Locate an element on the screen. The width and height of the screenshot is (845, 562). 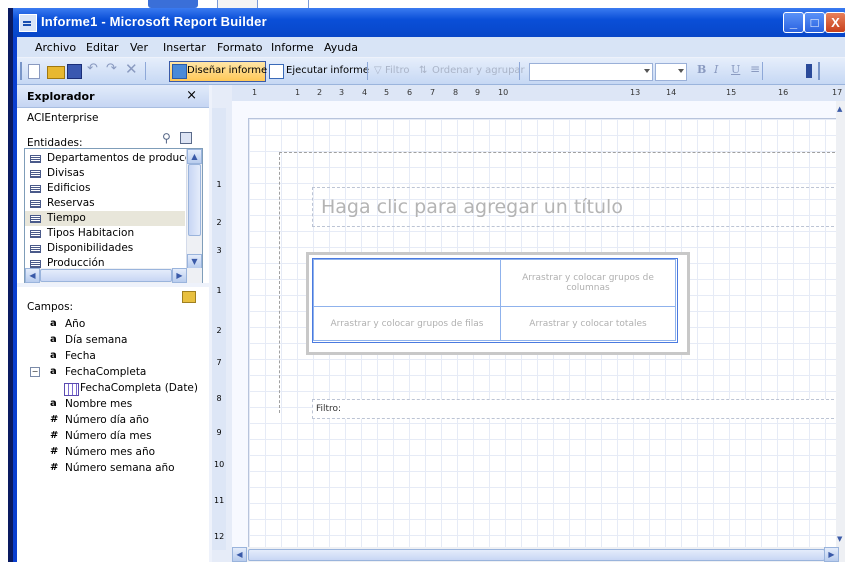
ruler-mark: 17 is located at coordinates (837, 92).